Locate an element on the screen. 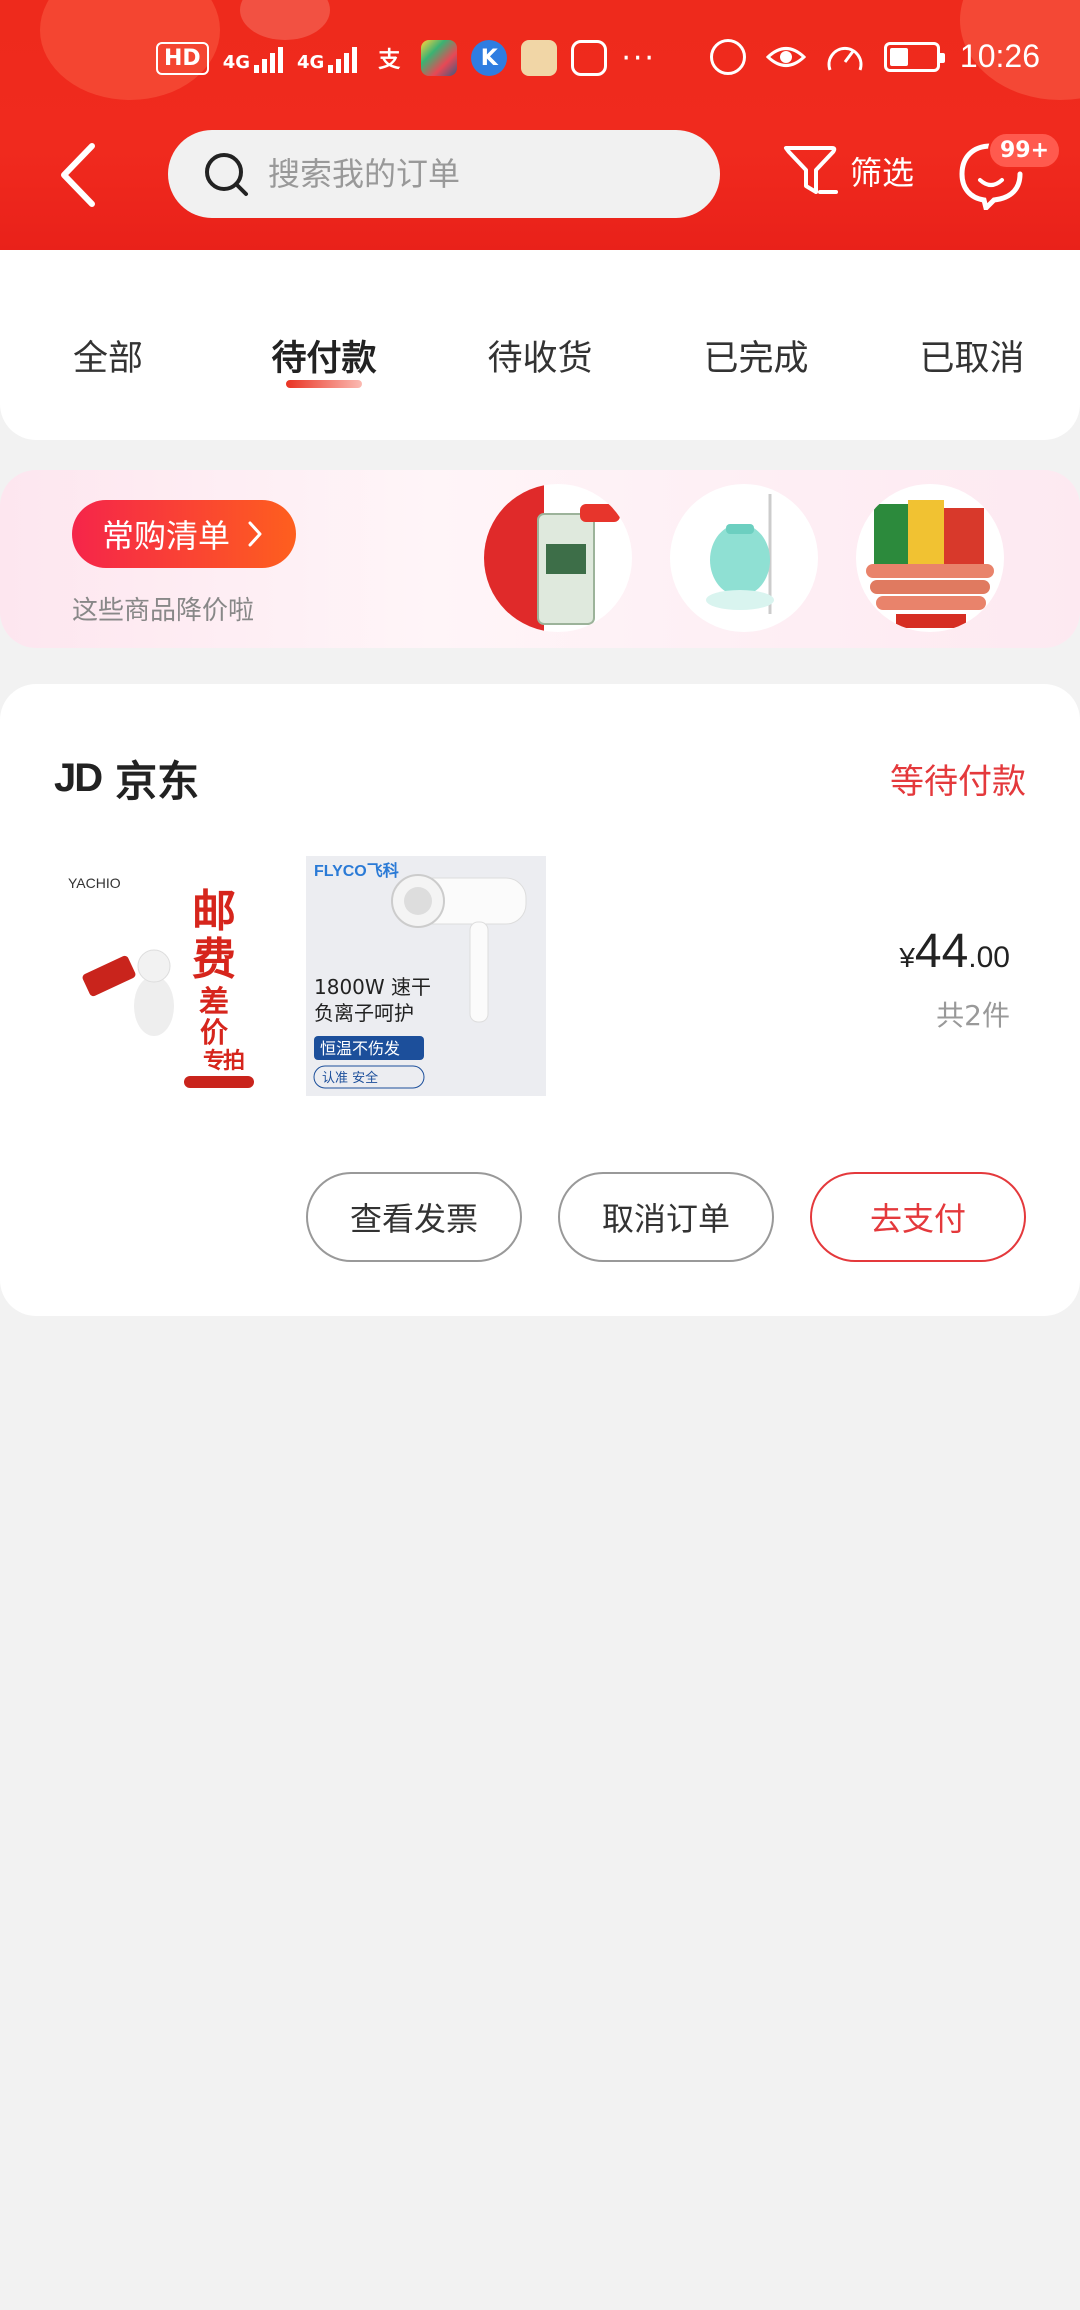 The height and width of the screenshot is (2310, 1080). shop-name: 京东 is located at coordinates (157, 781).